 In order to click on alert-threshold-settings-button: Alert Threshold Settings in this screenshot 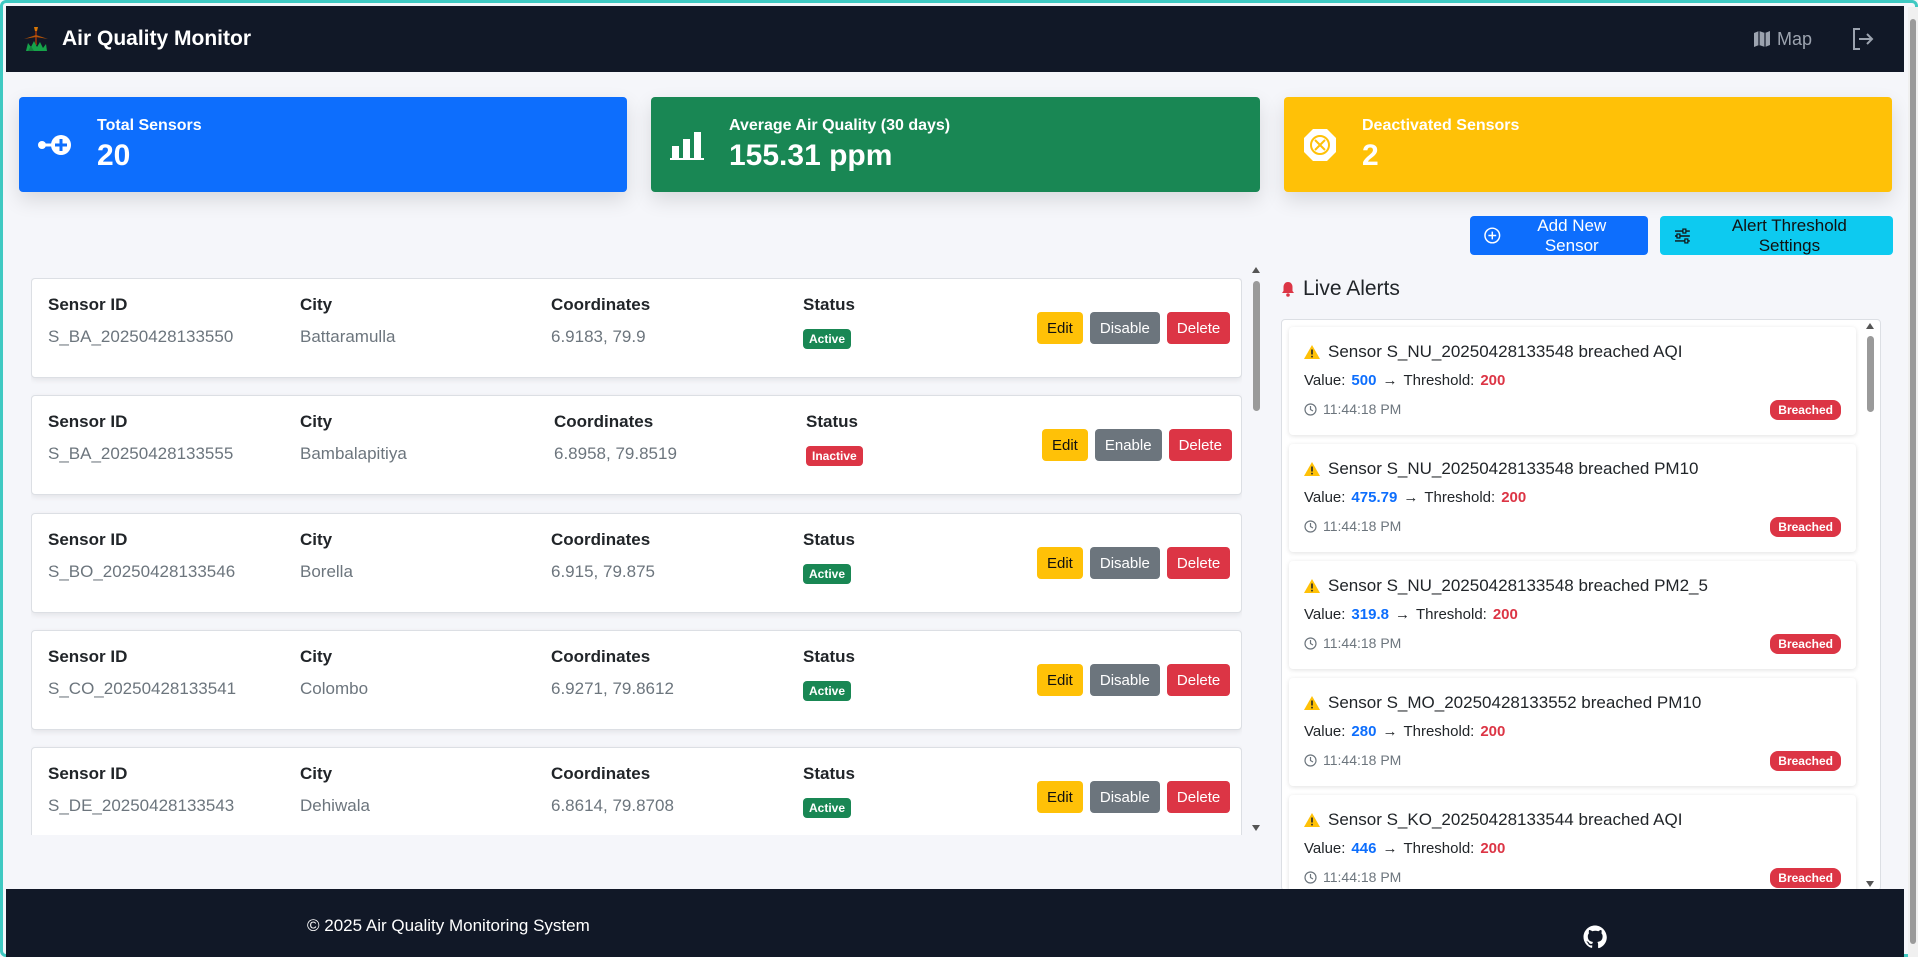, I will do `click(1776, 235)`.